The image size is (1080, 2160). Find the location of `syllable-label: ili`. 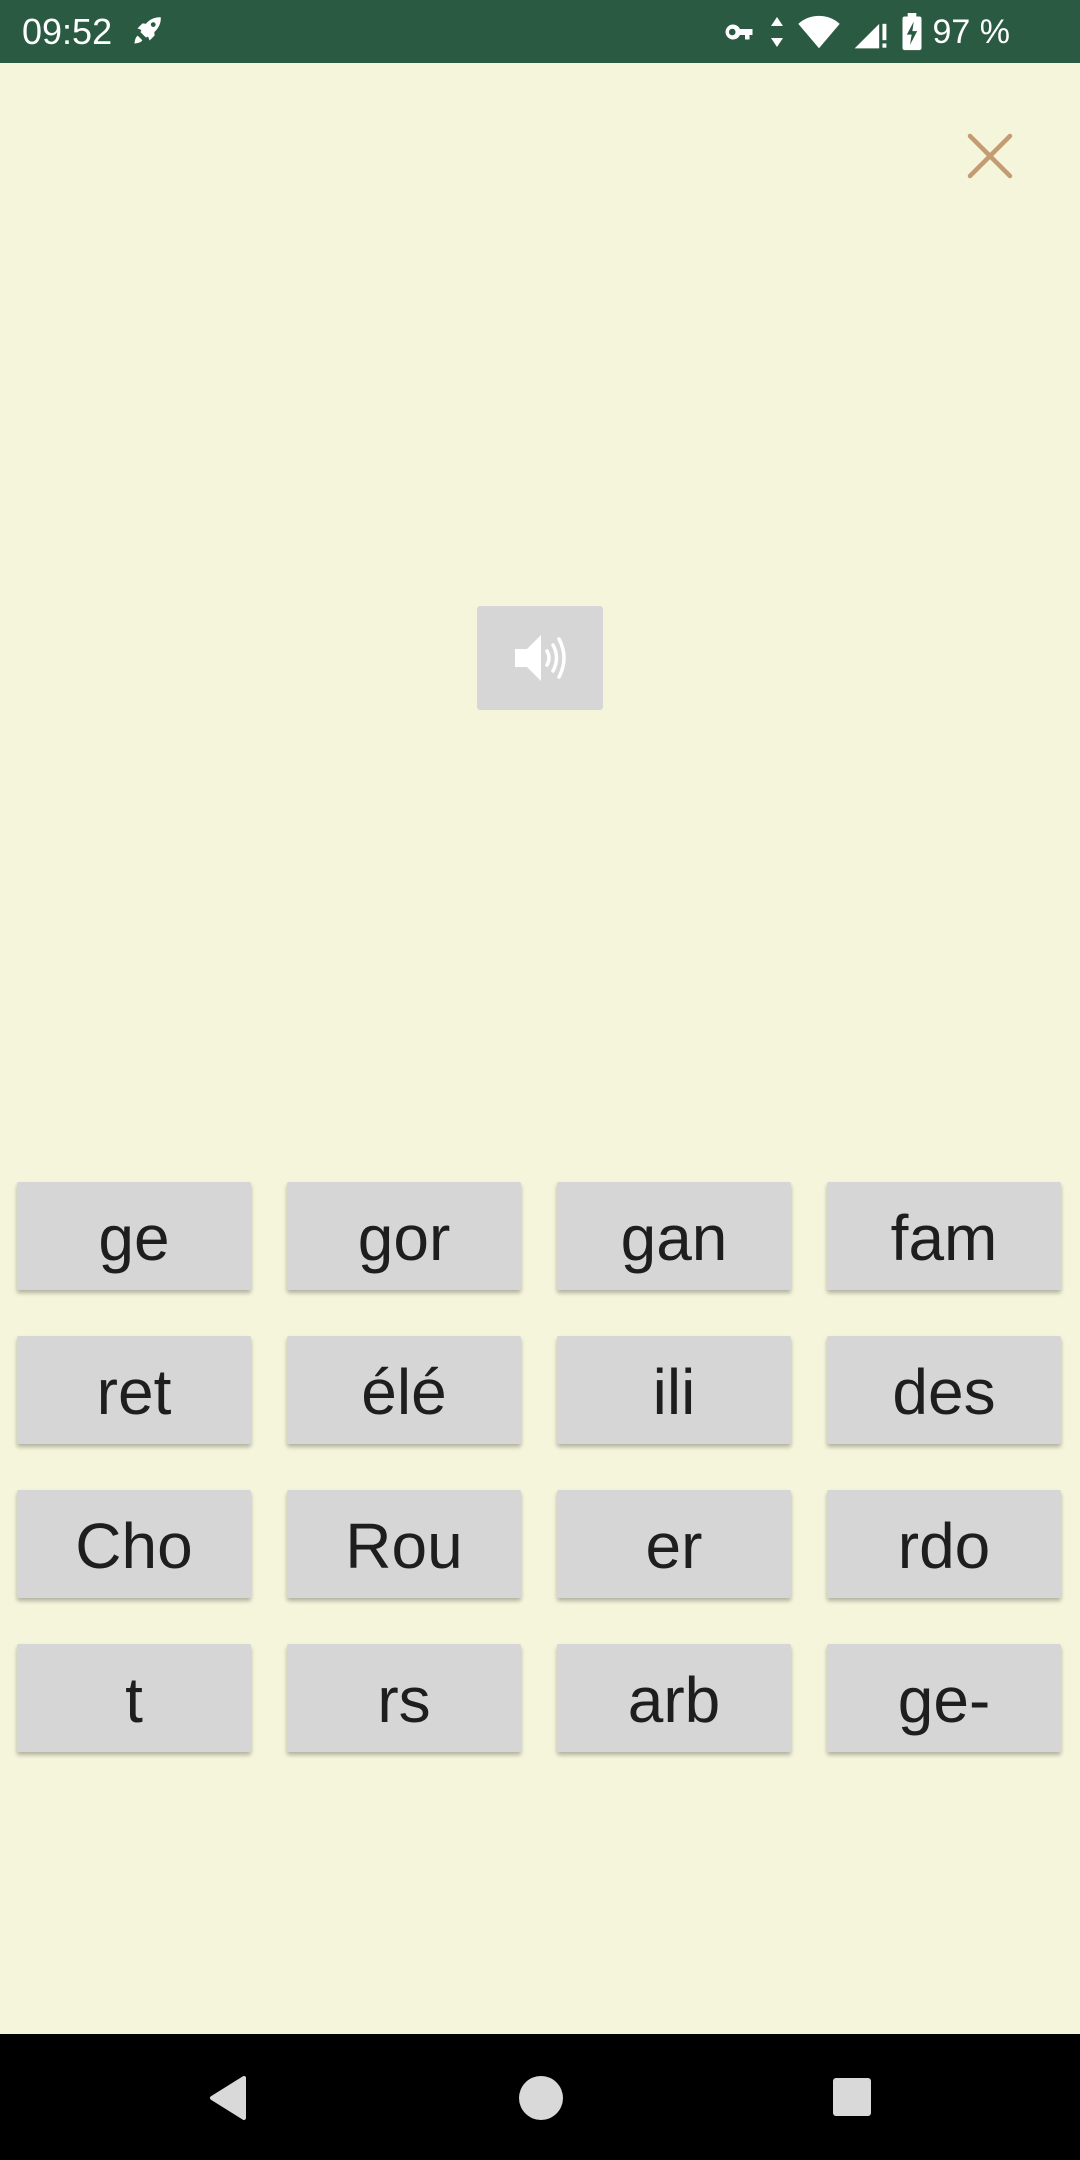

syllable-label: ili is located at coordinates (674, 1392).